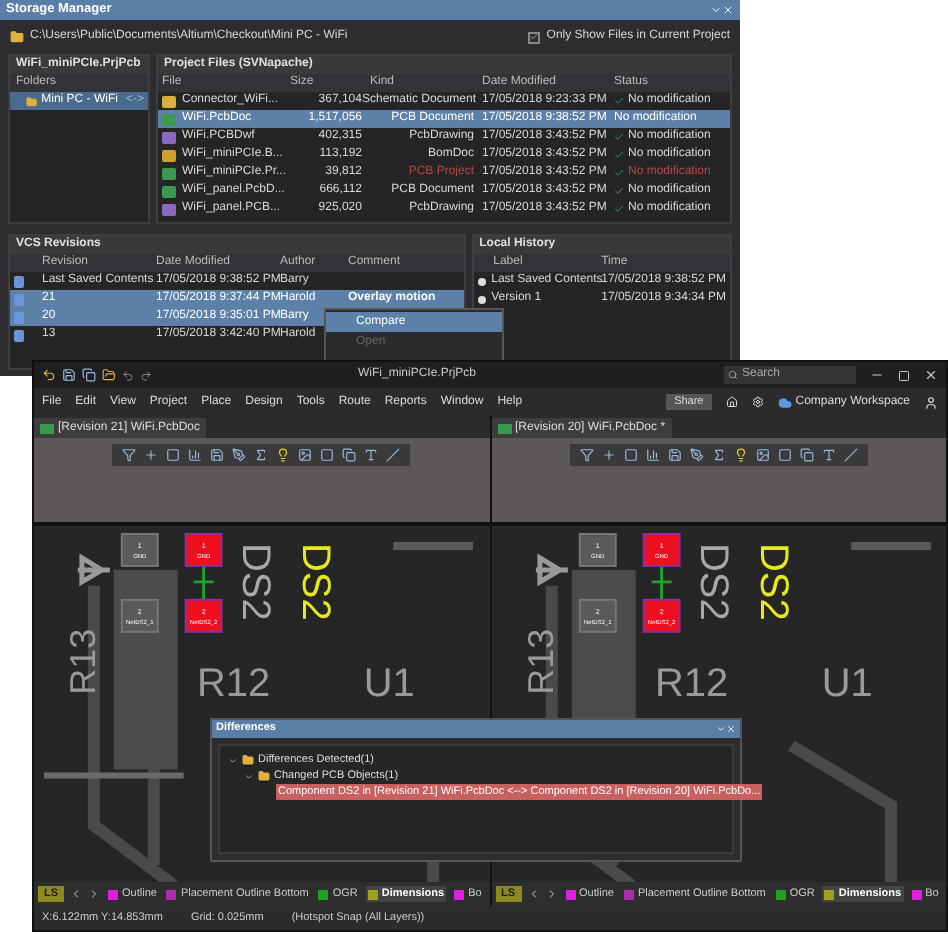 This screenshot has height=934, width=948. What do you see at coordinates (69, 375) in the screenshot?
I see `save-icon` at bounding box center [69, 375].